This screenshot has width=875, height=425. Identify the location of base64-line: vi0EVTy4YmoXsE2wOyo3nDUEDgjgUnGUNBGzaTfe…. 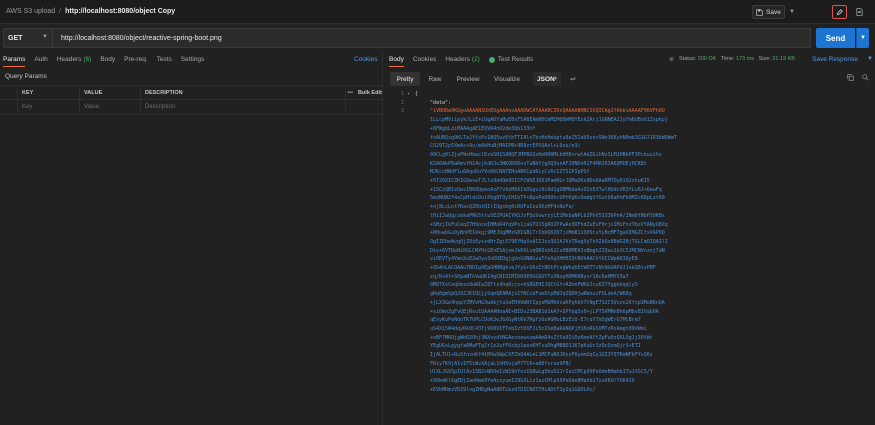
(534, 259).